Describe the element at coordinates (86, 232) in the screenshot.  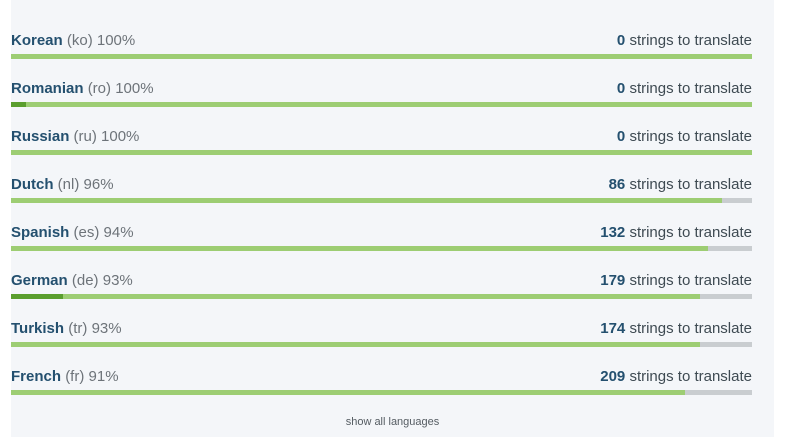
I see `language-code: (es)` at that location.